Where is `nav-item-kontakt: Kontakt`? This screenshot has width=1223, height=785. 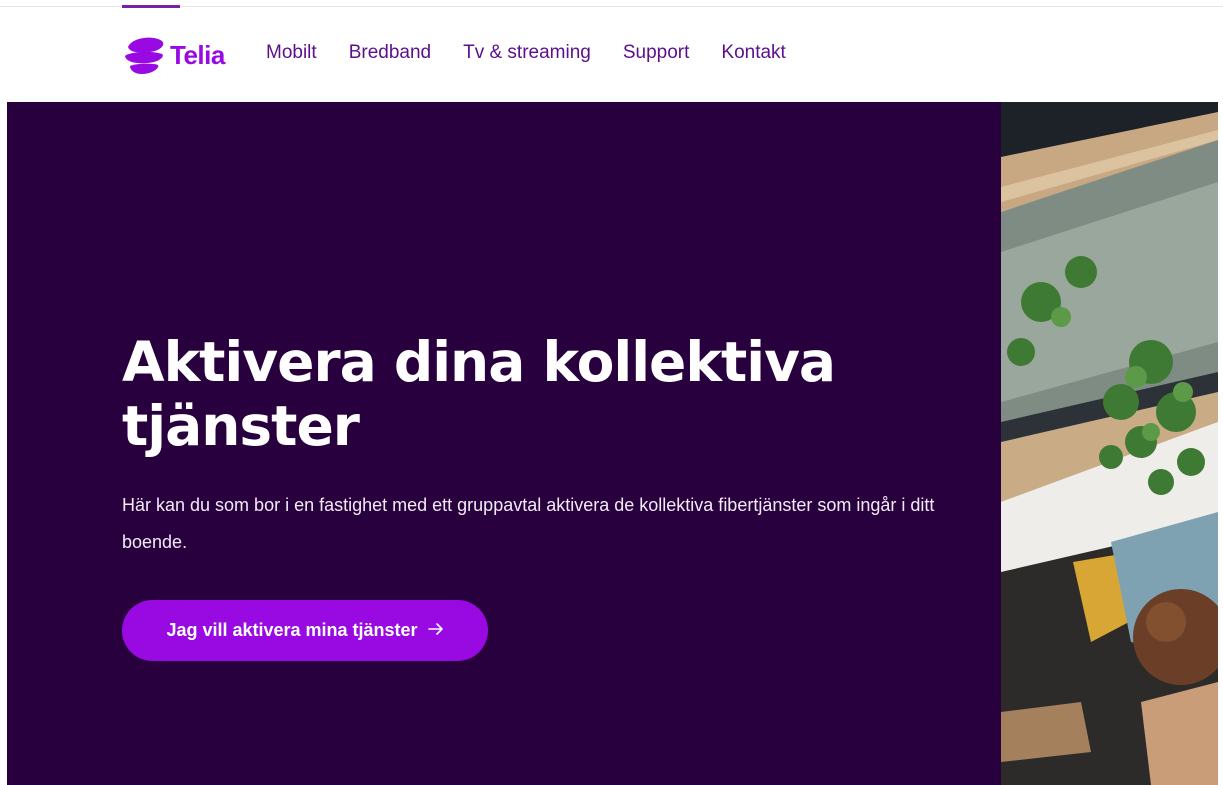
nav-item-kontakt: Kontakt is located at coordinates (753, 53).